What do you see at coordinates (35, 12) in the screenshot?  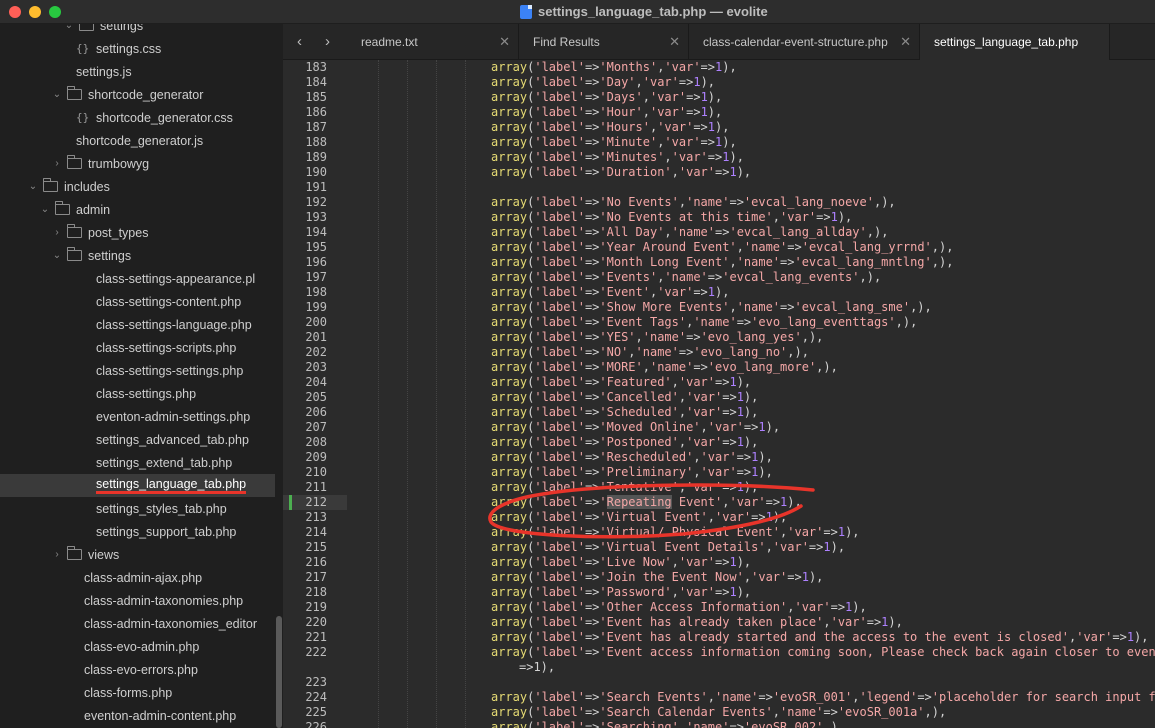 I see `minimize-window-button` at bounding box center [35, 12].